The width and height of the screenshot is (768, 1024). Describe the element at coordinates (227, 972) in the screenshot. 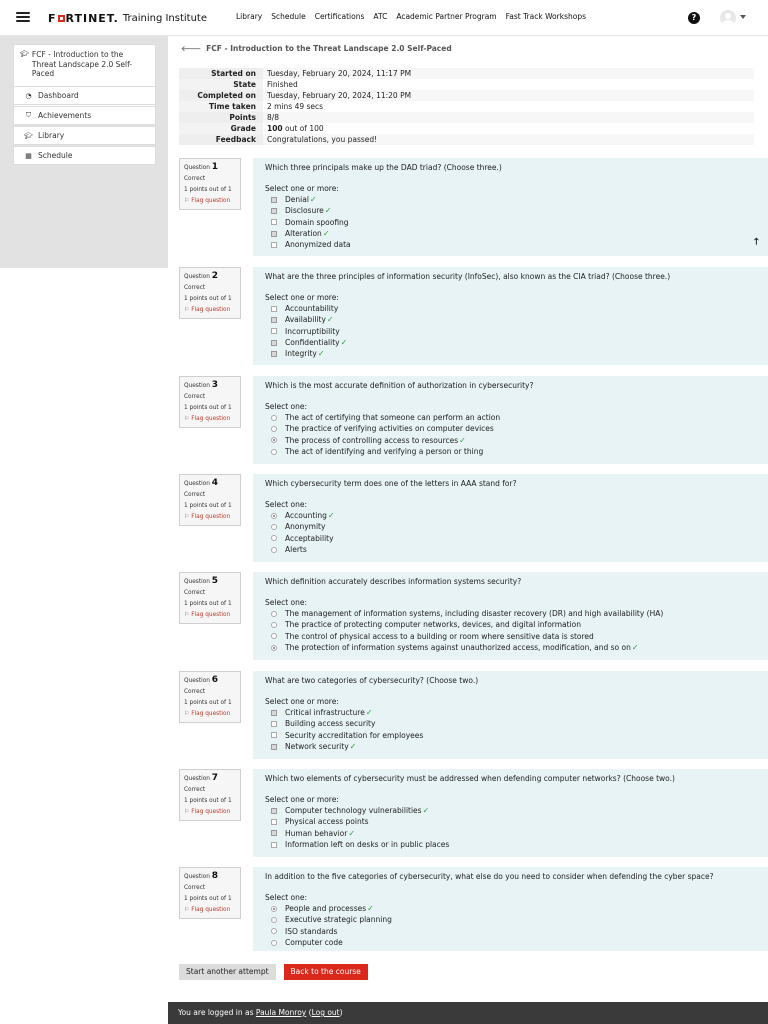

I see `start-another-attempt-button: Start another attempt` at that location.